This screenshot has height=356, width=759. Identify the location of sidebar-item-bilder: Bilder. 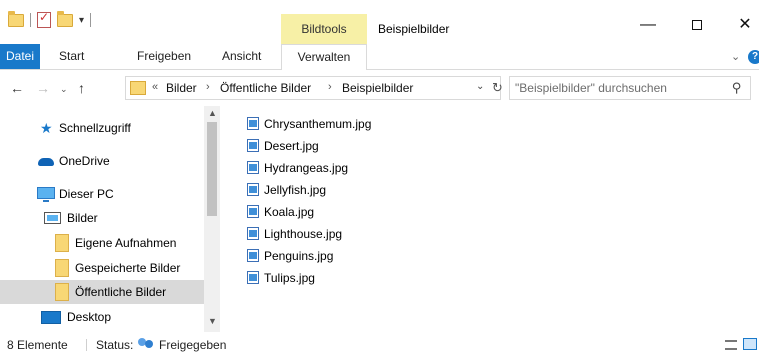
(102, 218).